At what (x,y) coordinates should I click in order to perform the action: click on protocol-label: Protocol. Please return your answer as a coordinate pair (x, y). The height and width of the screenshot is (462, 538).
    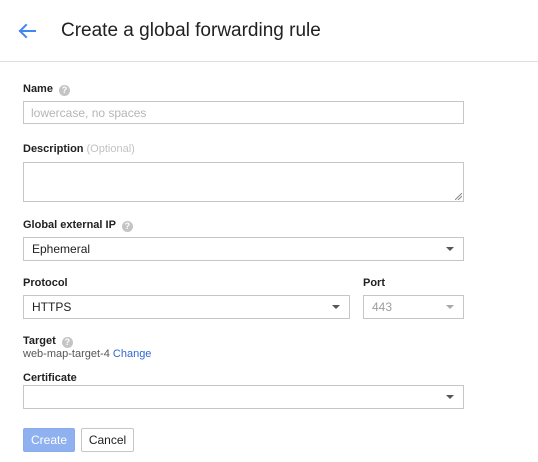
    Looking at the image, I should click on (45, 283).